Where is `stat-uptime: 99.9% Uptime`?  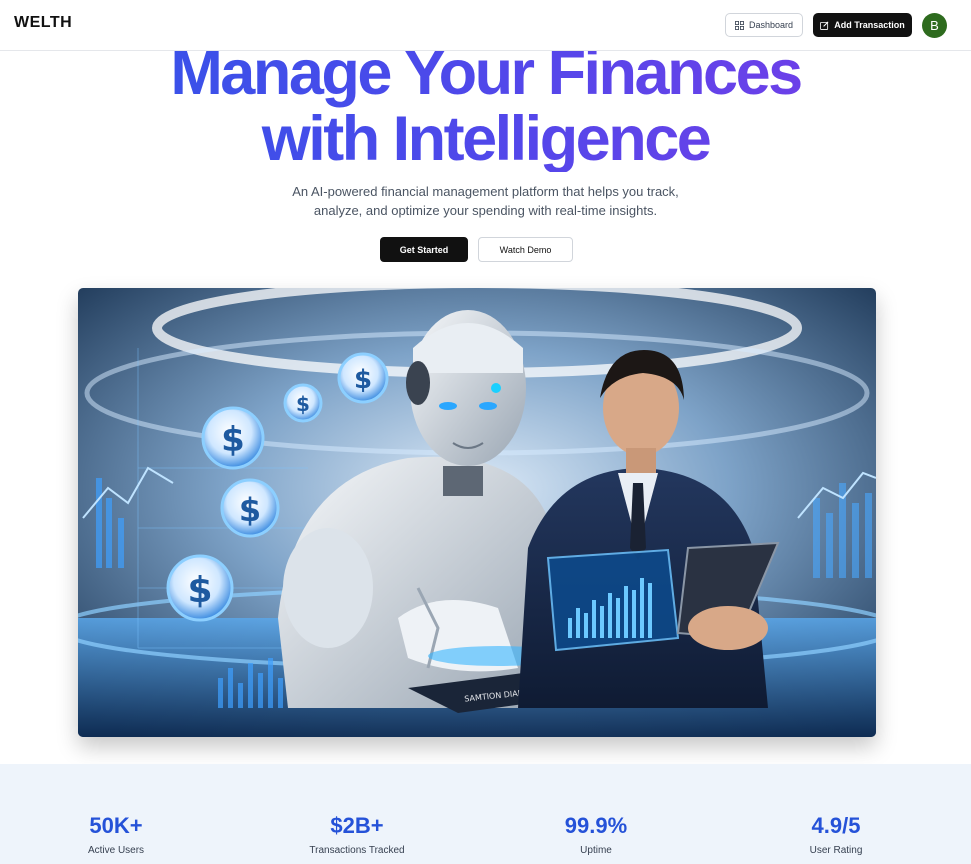 stat-uptime: 99.9% Uptime is located at coordinates (596, 835).